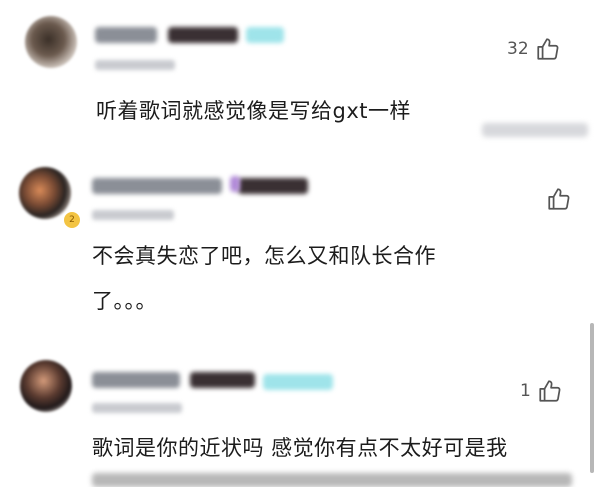 Image resolution: width=600 pixels, height=487 pixels. What do you see at coordinates (264, 256) in the screenshot?
I see `comment-text: 不会真失恋了吧，怎么又和队长合作` at bounding box center [264, 256].